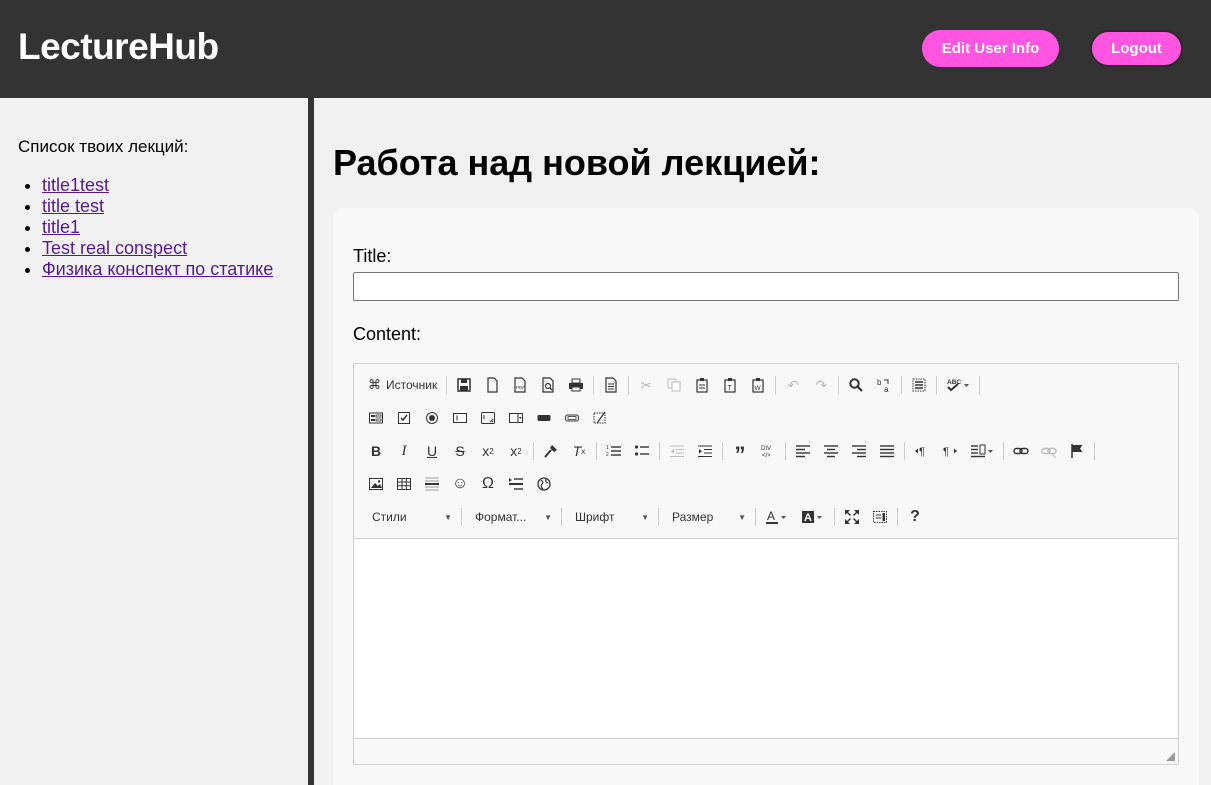 This screenshot has width=1211, height=785. Describe the element at coordinates (1049, 451) in the screenshot. I see `unlink-icon` at that location.